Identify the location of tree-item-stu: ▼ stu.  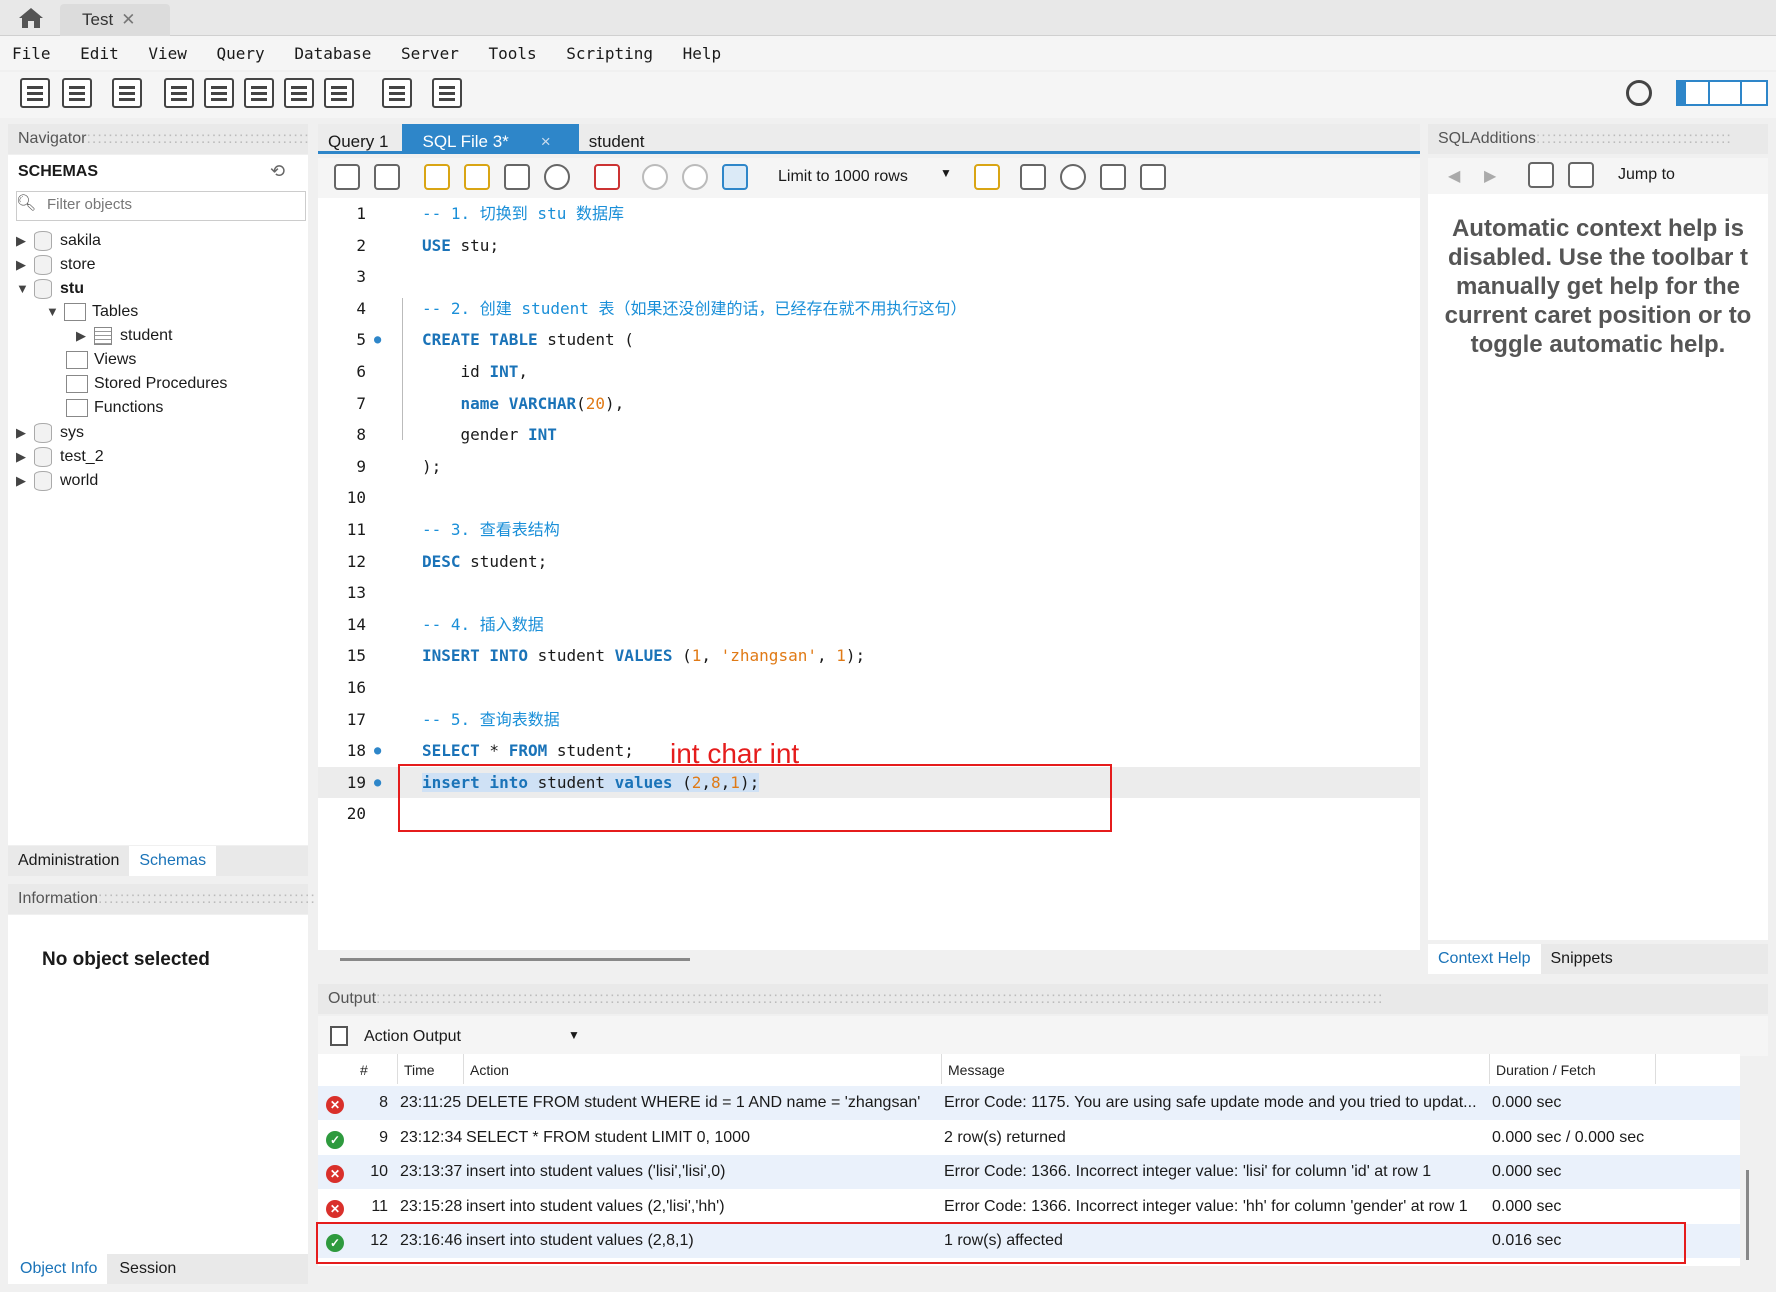
(50, 291).